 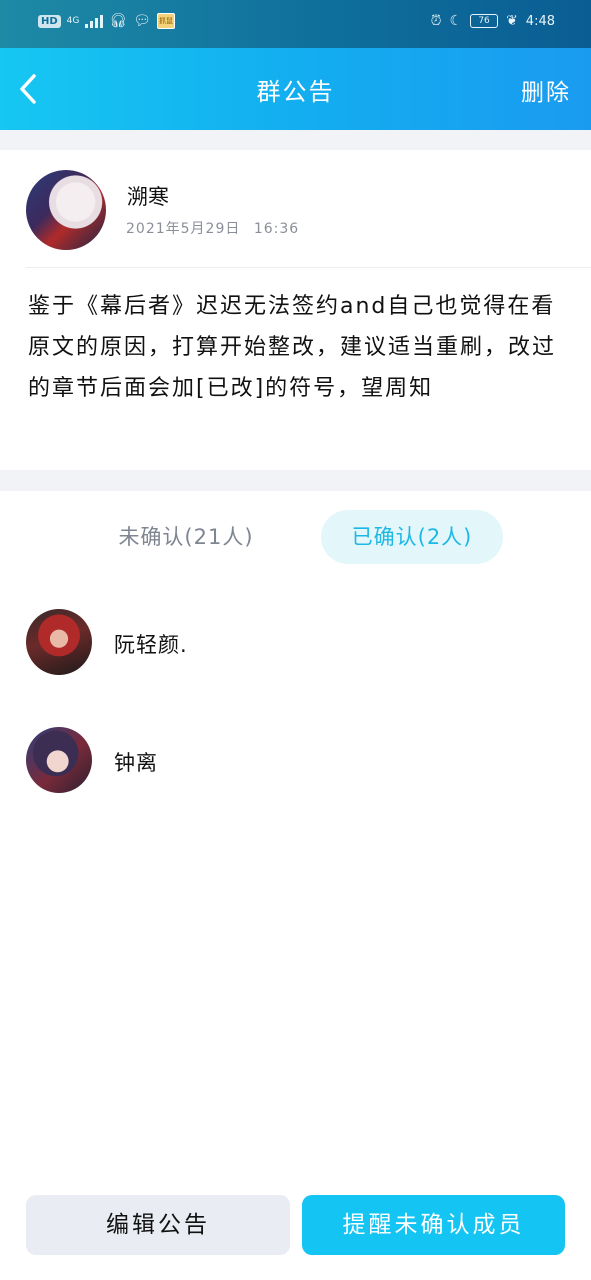 I want to click on list-item: 阮轻颜., so click(x=296, y=643).